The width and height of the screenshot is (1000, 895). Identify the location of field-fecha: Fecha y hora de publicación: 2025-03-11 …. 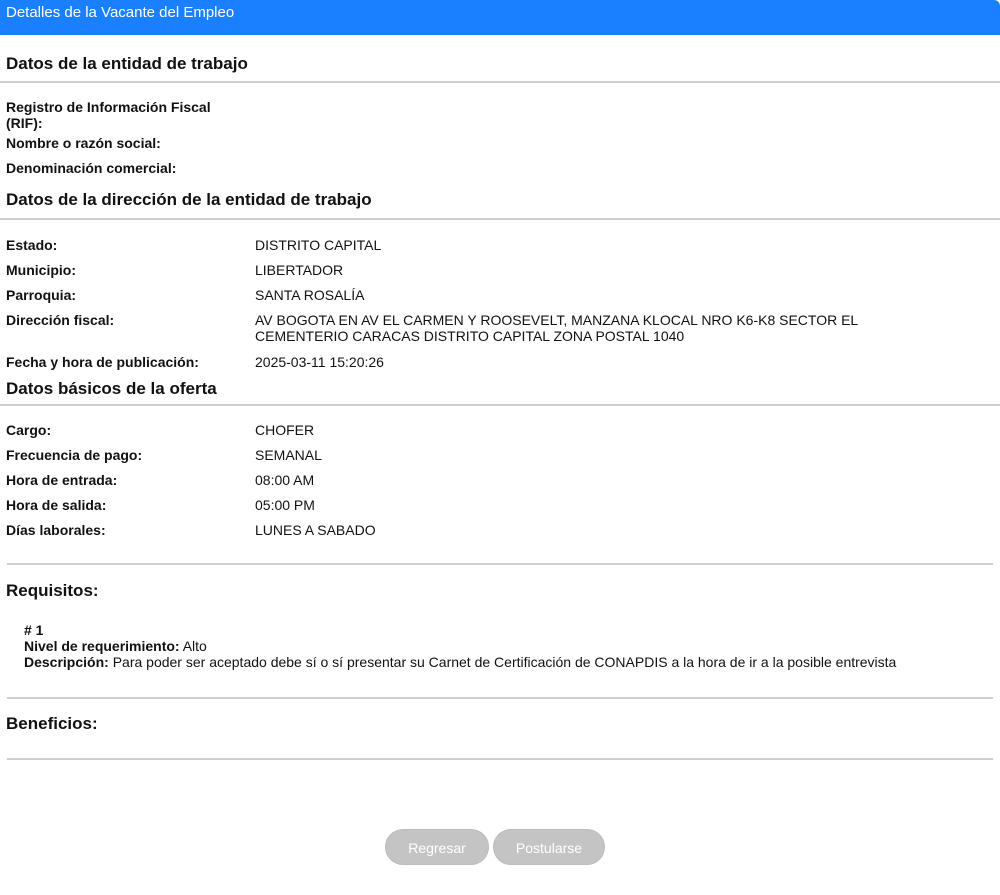
(500, 366).